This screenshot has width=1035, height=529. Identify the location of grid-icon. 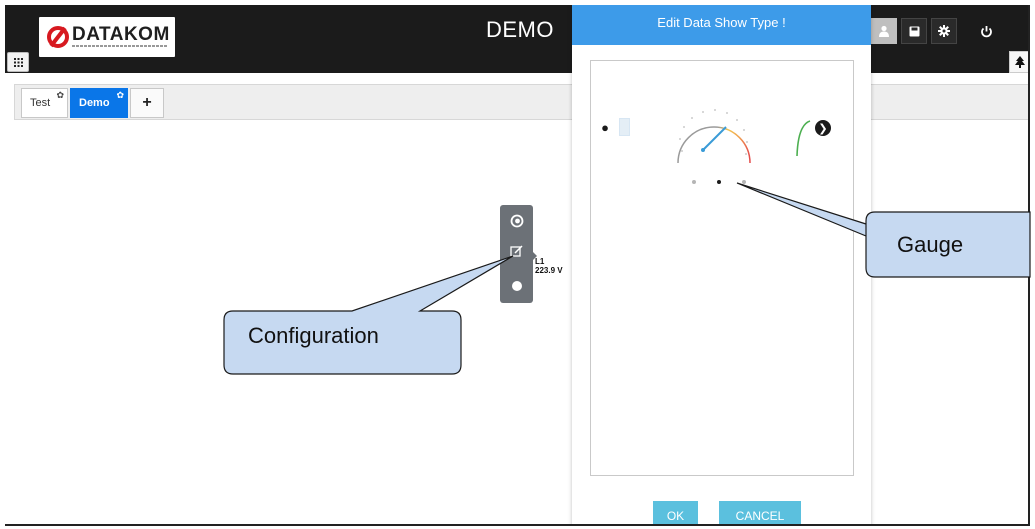
(18, 62).